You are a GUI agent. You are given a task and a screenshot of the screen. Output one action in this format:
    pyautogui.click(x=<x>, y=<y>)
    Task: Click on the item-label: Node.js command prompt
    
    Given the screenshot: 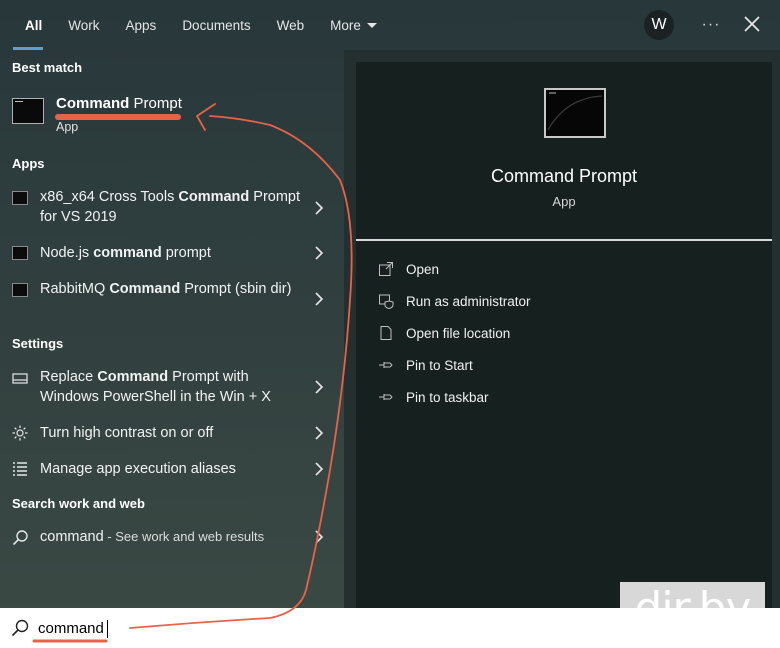 What is the action you would take?
    pyautogui.click(x=125, y=253)
    